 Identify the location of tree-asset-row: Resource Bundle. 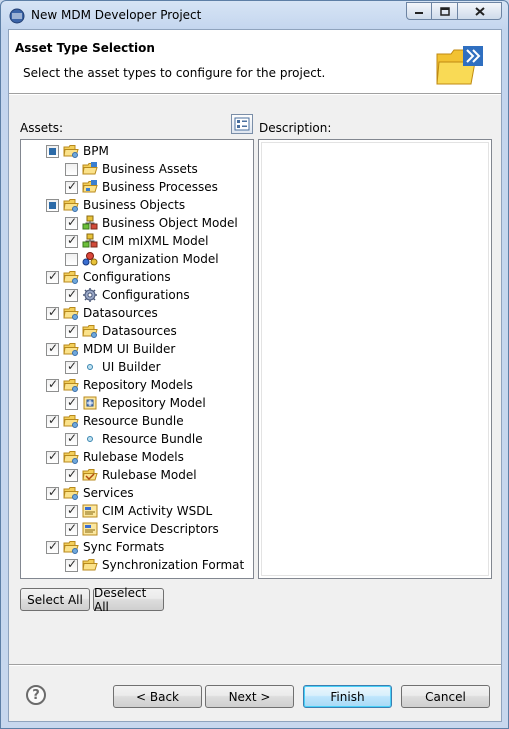
(134, 439).